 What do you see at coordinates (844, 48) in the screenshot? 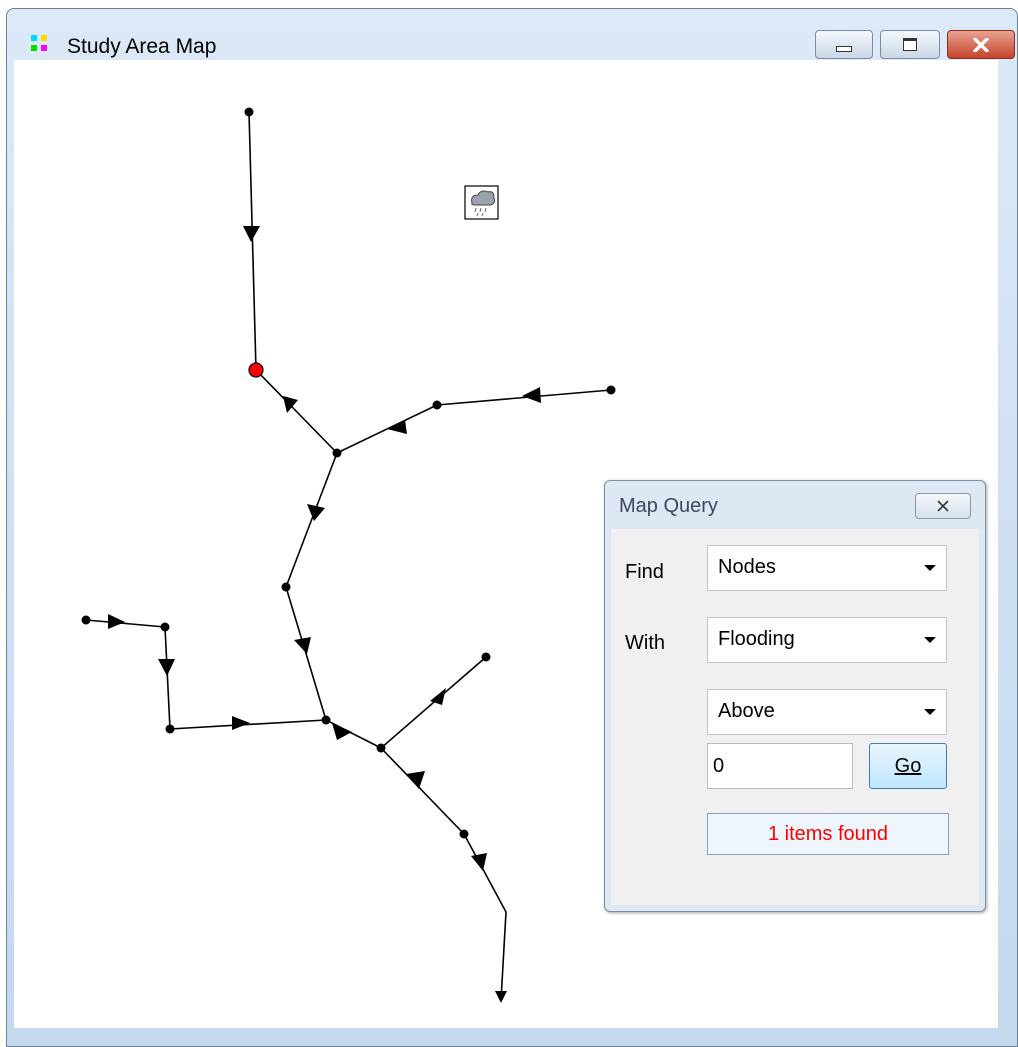
I see `minimize-icon` at bounding box center [844, 48].